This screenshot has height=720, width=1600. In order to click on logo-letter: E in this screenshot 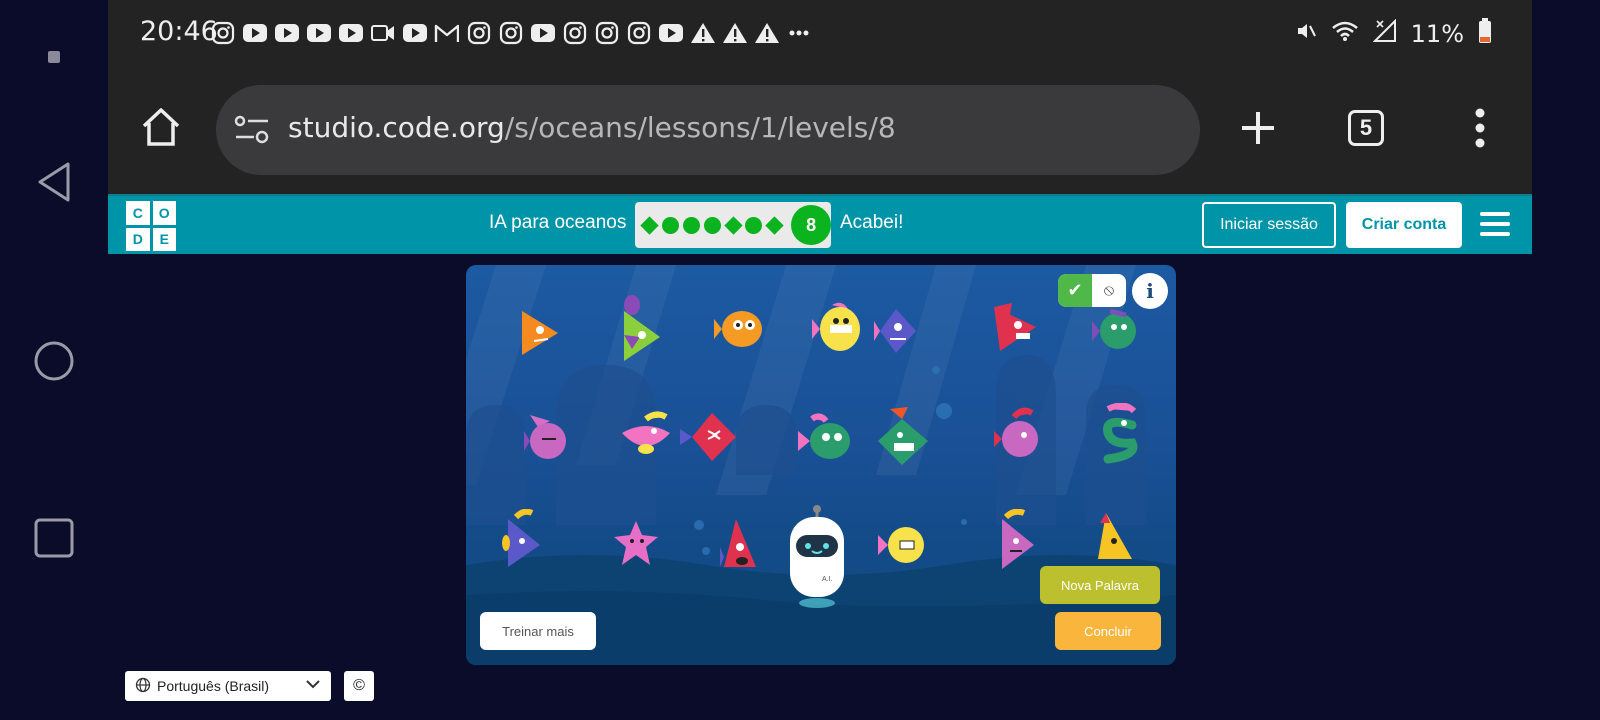, I will do `click(164, 239)`.